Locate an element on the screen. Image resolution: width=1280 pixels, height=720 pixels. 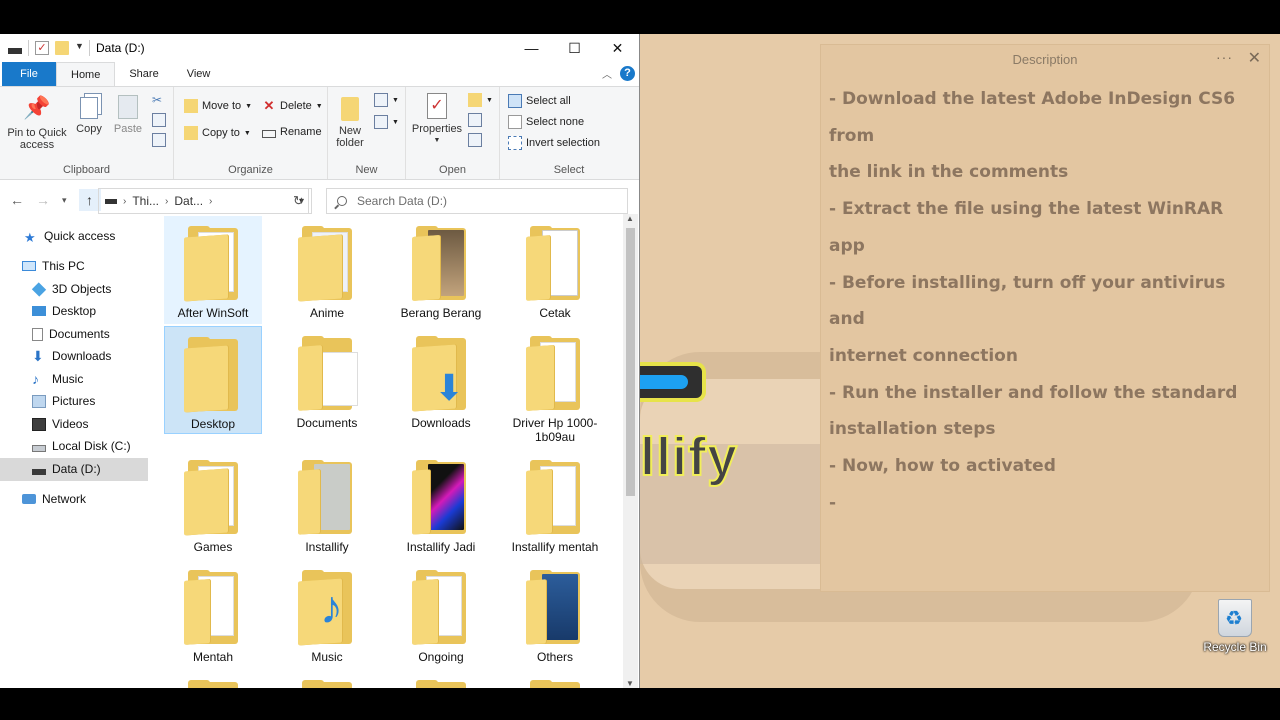
delete-button: ✕ Delete ▼ is located at coordinates (292, 106).